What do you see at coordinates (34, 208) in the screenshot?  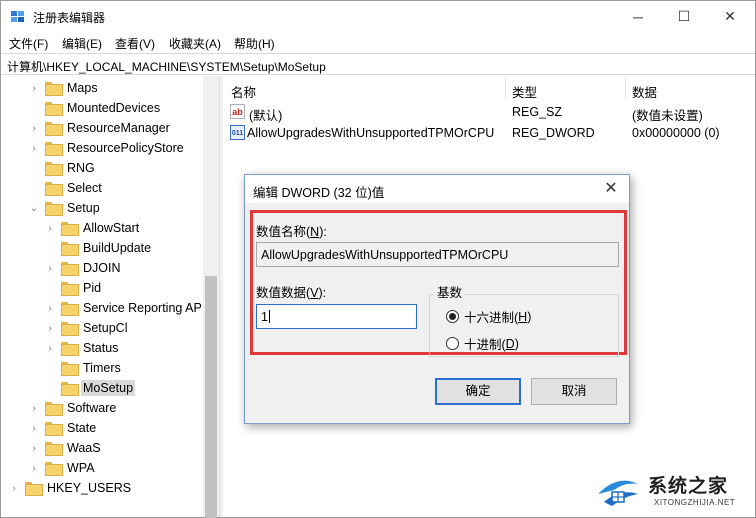 I see `chevron-down-icon: ⌄` at bounding box center [34, 208].